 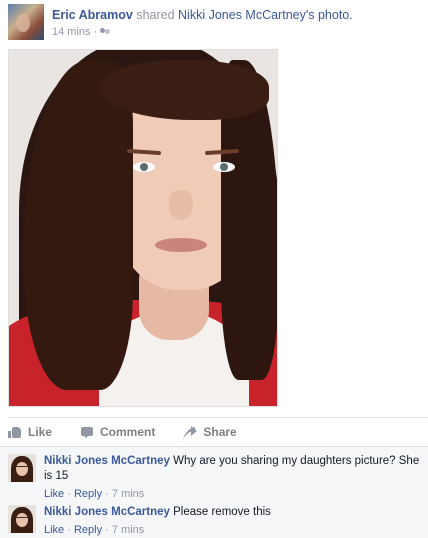 What do you see at coordinates (105, 32) in the screenshot?
I see `friends-icon` at bounding box center [105, 32].